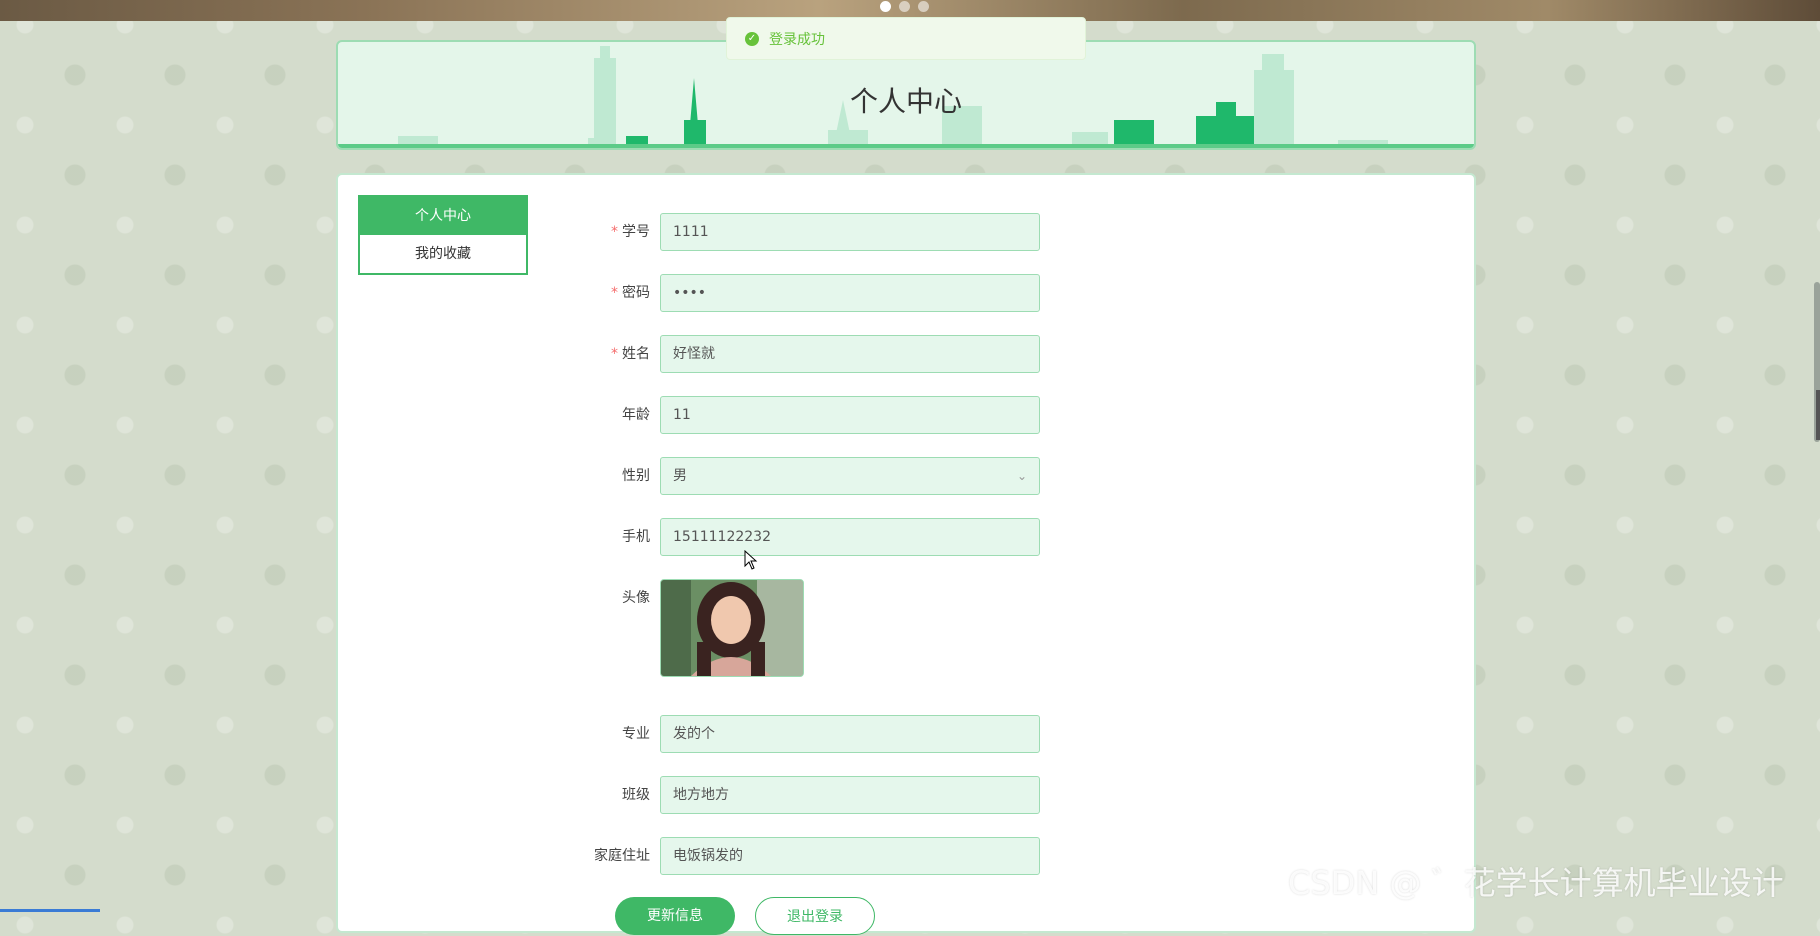 The width and height of the screenshot is (1820, 936). Describe the element at coordinates (636, 476) in the screenshot. I see `field-label: 性别` at that location.